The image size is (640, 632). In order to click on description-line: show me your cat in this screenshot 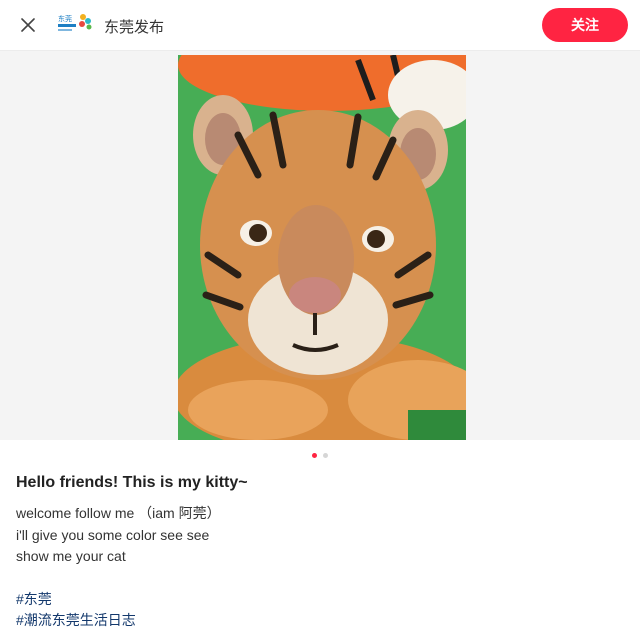, I will do `click(71, 556)`.